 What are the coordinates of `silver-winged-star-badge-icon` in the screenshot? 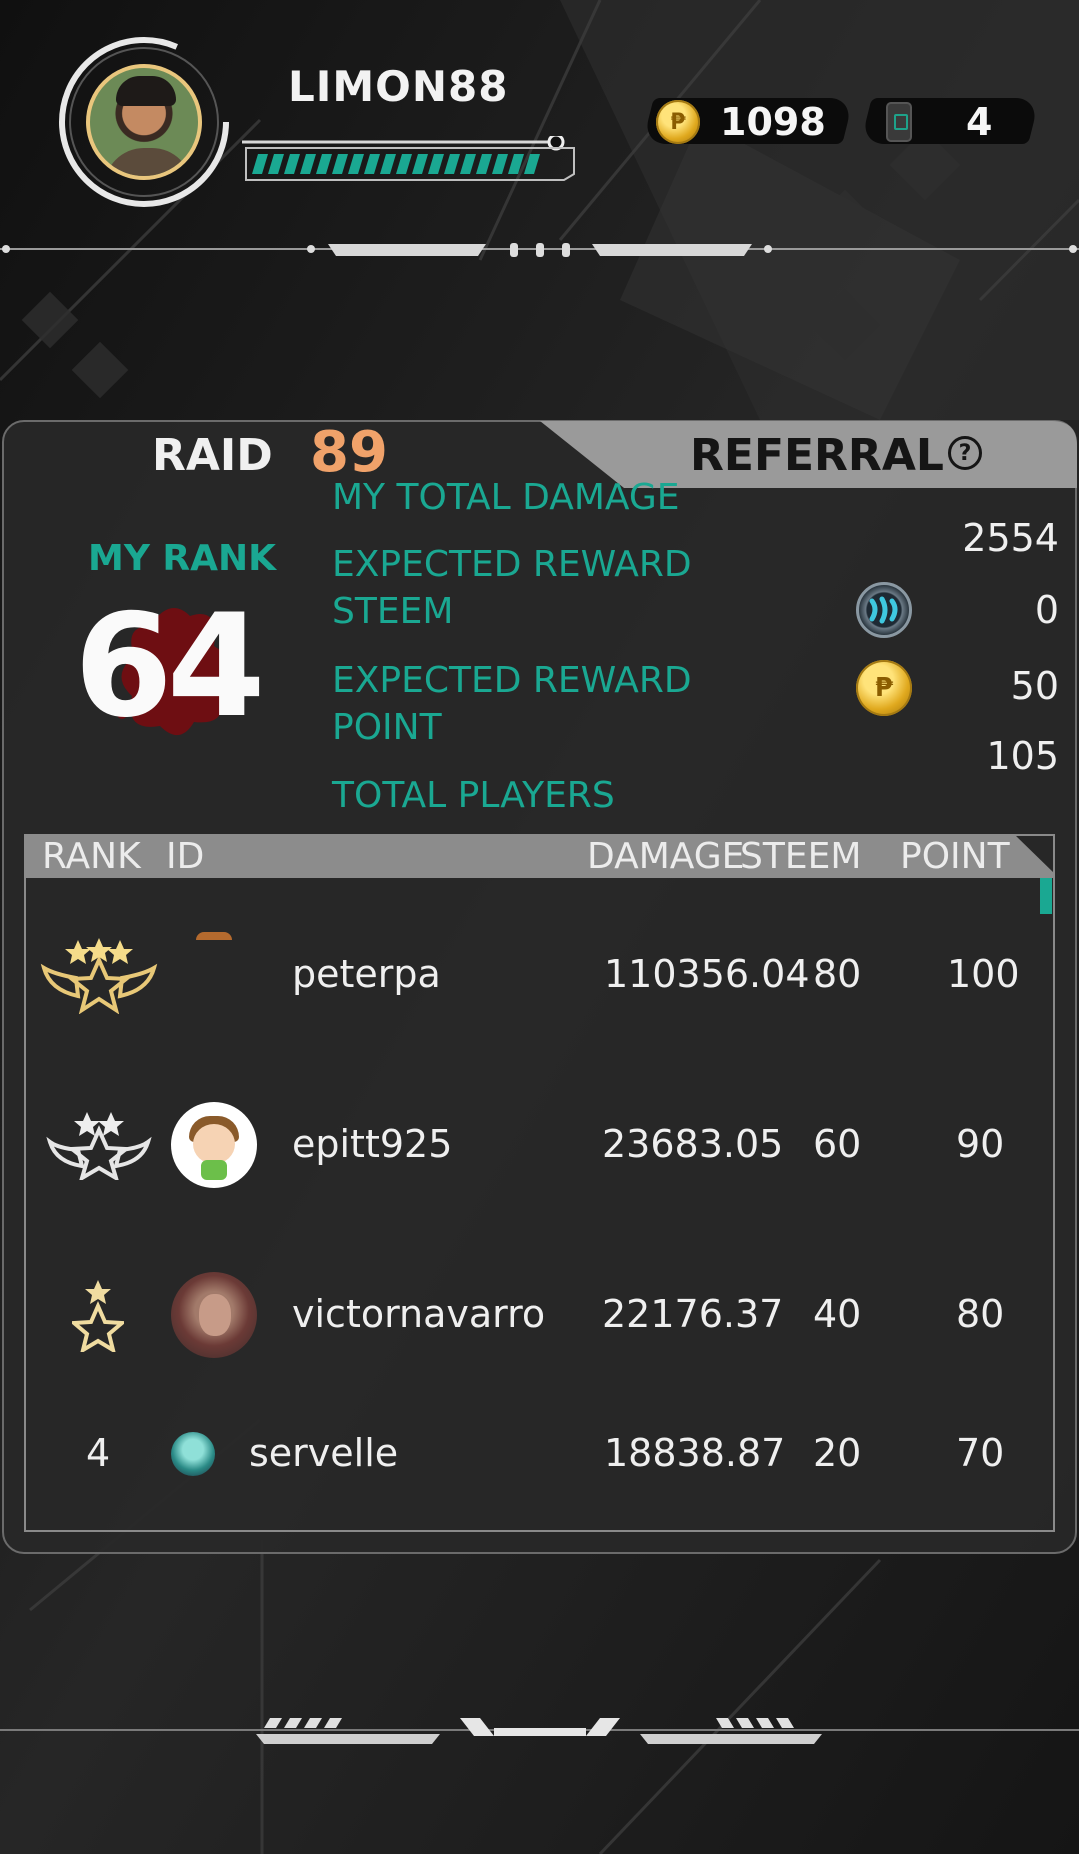 It's located at (99, 1146).